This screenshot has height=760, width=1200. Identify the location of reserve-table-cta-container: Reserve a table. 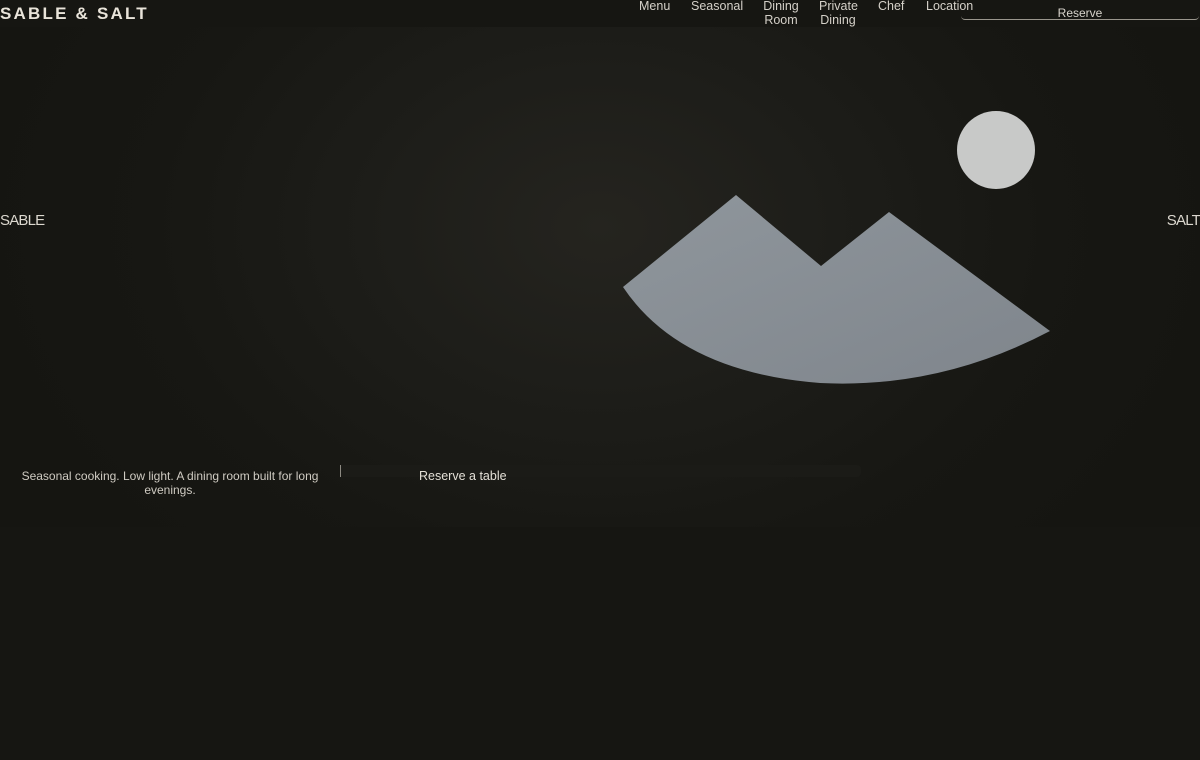
(600, 474).